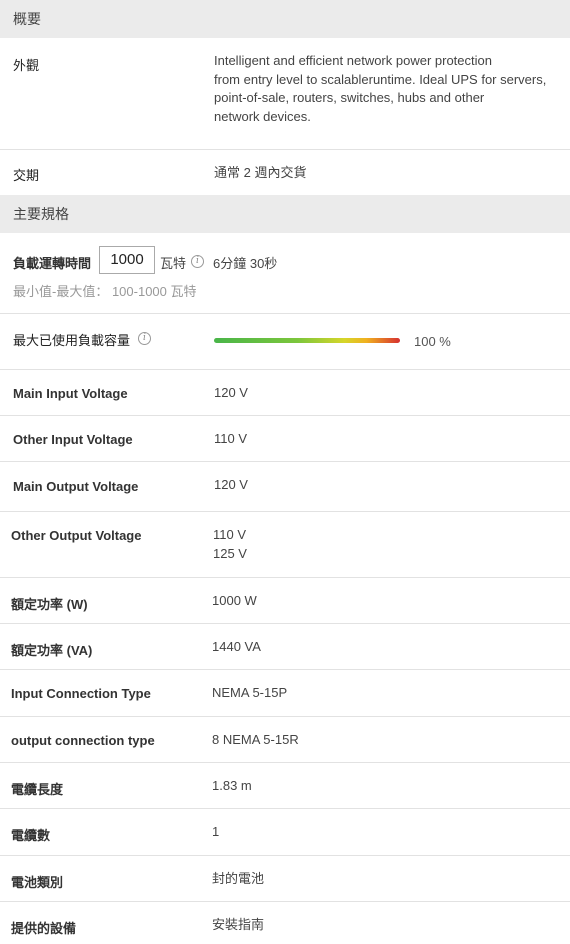 This screenshot has height=944, width=570. Describe the element at coordinates (31, 835) in the screenshot. I see `spec-label: 電纜數` at that location.